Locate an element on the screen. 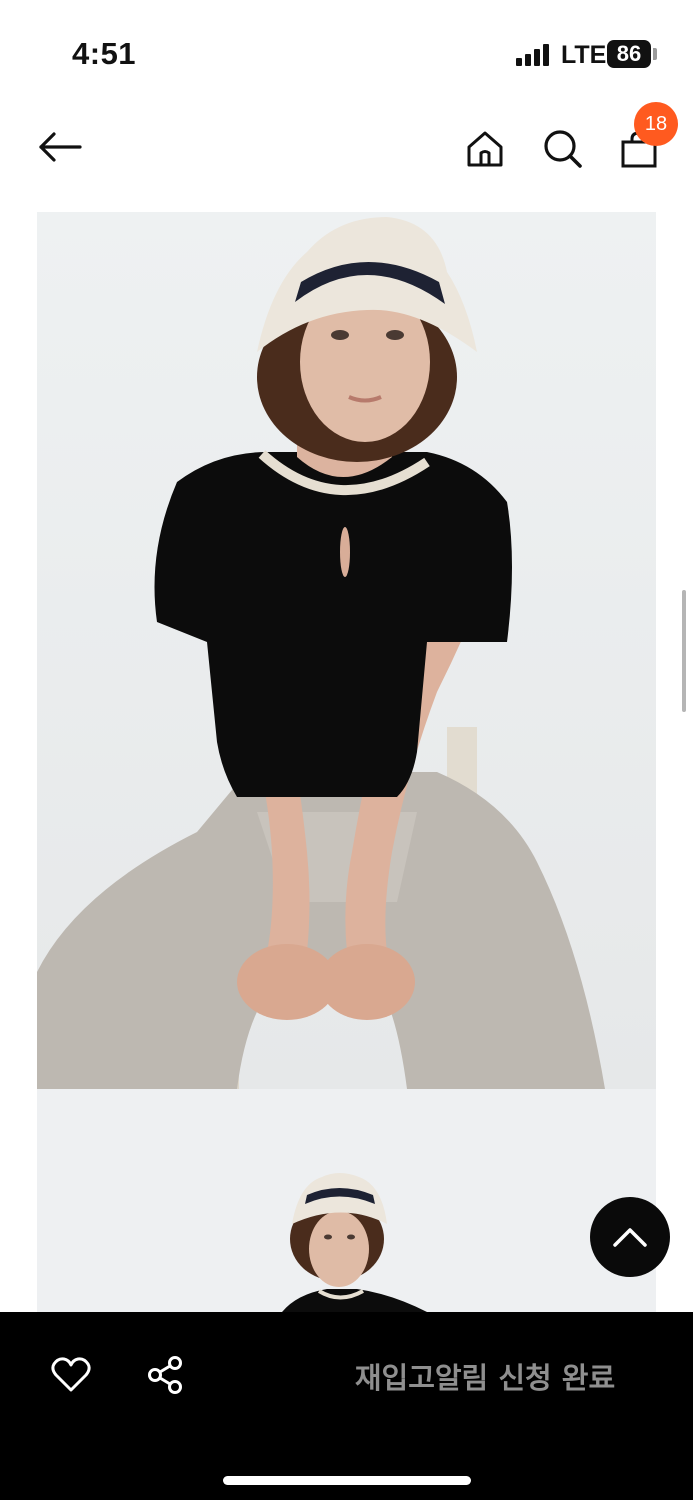 The width and height of the screenshot is (693, 1500). home-button is located at coordinates (485, 149).